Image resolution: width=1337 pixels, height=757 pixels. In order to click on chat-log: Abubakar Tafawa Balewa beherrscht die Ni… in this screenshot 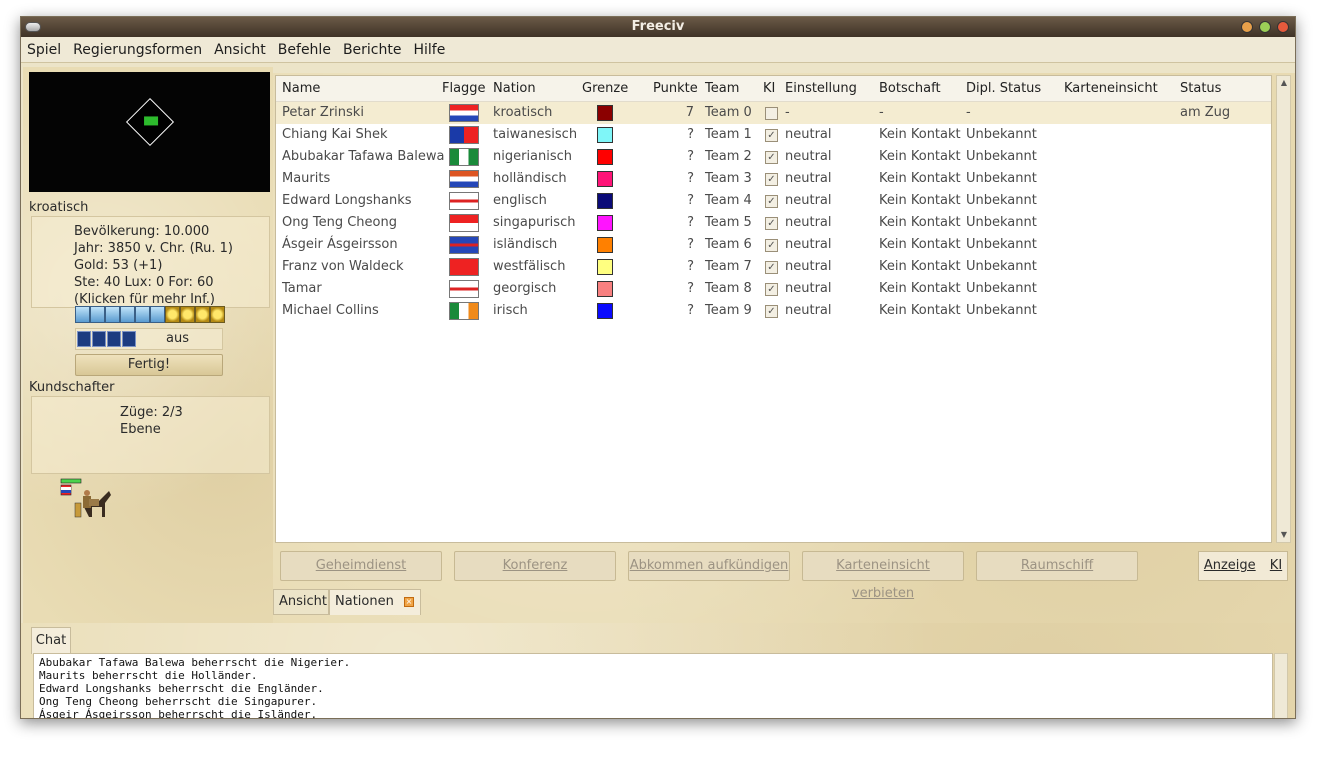, I will do `click(653, 685)`.